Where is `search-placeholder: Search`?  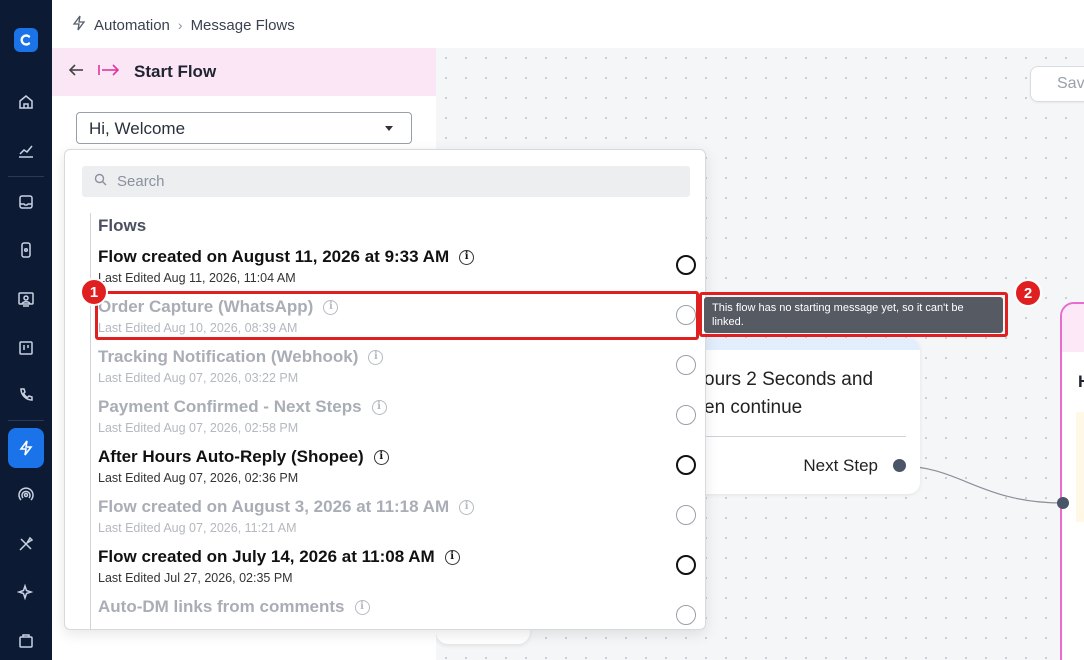 search-placeholder: Search is located at coordinates (141, 181).